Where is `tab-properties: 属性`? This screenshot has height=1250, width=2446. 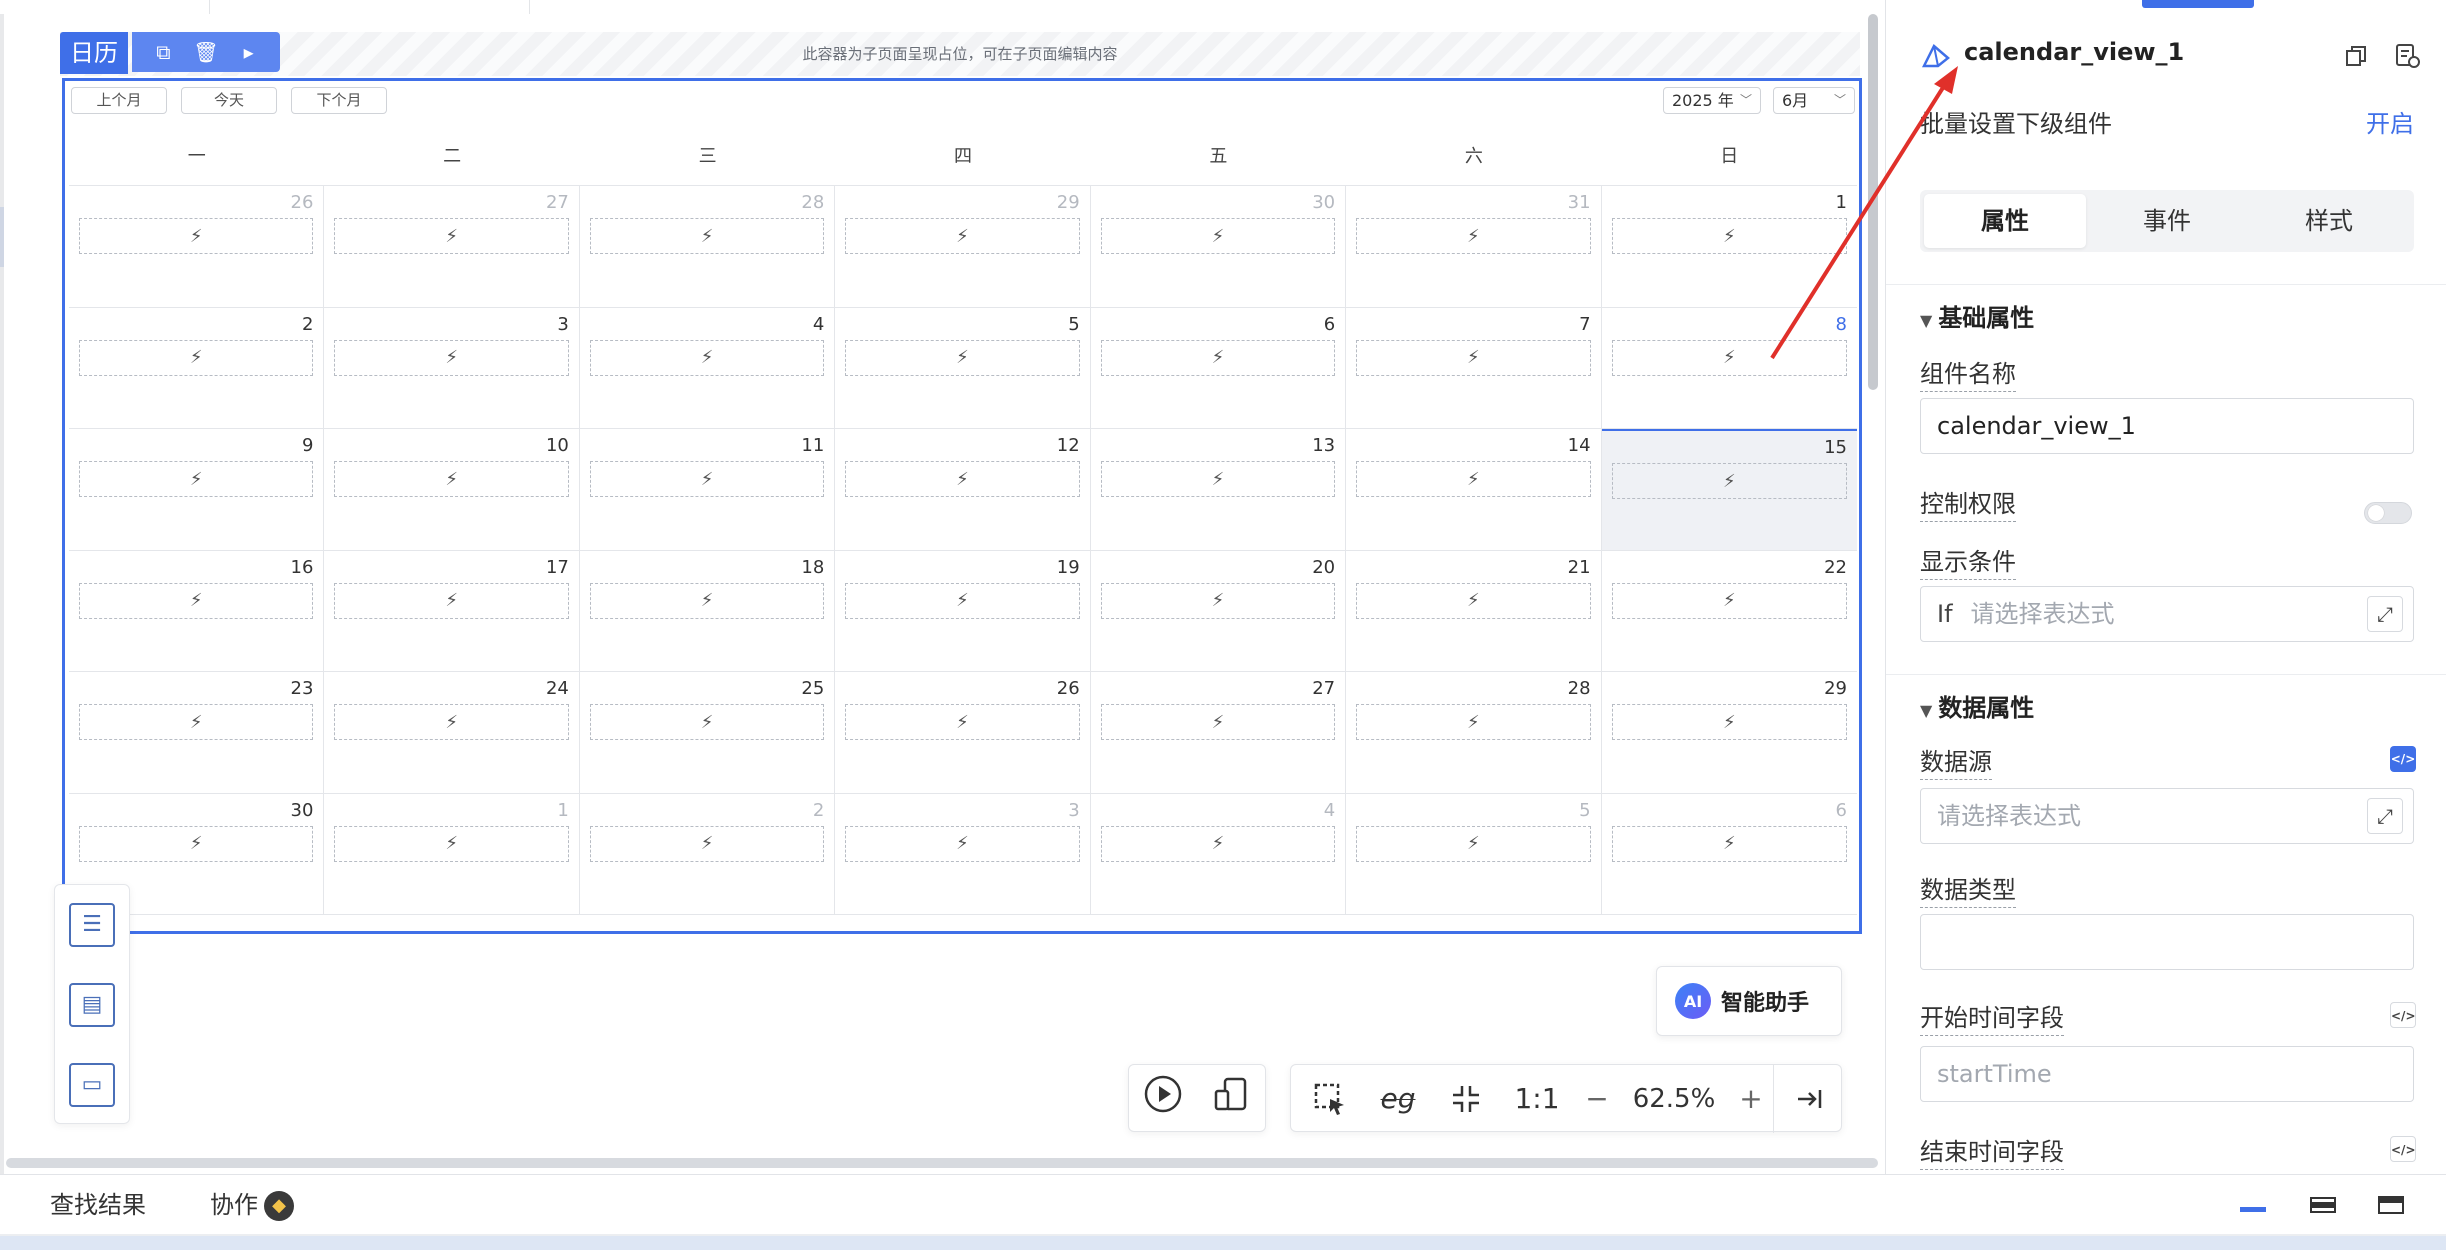
tab-properties: 属性 is located at coordinates (2005, 221).